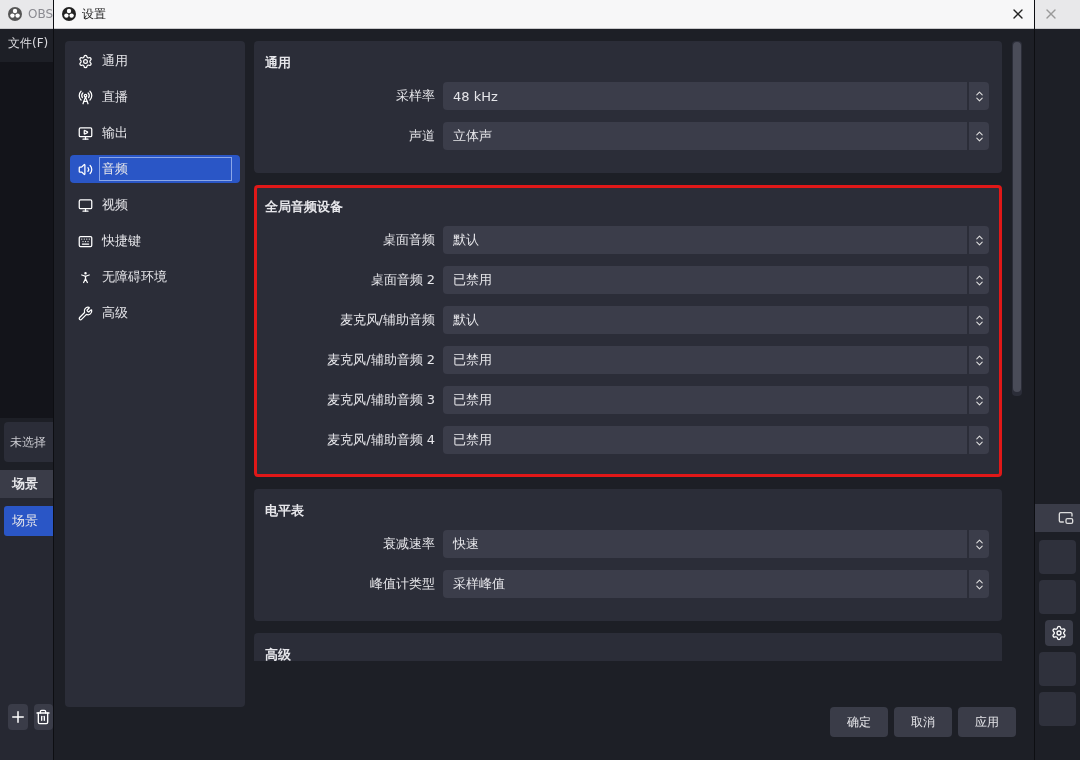 This screenshot has width=1080, height=760. I want to click on trash-icon, so click(43, 717).